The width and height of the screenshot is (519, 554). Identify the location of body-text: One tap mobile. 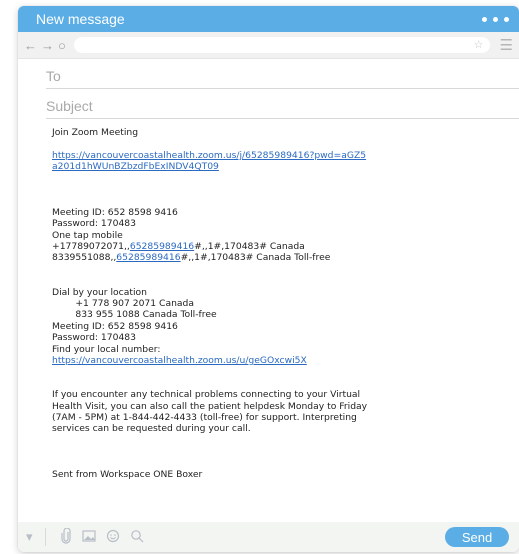
(87, 235).